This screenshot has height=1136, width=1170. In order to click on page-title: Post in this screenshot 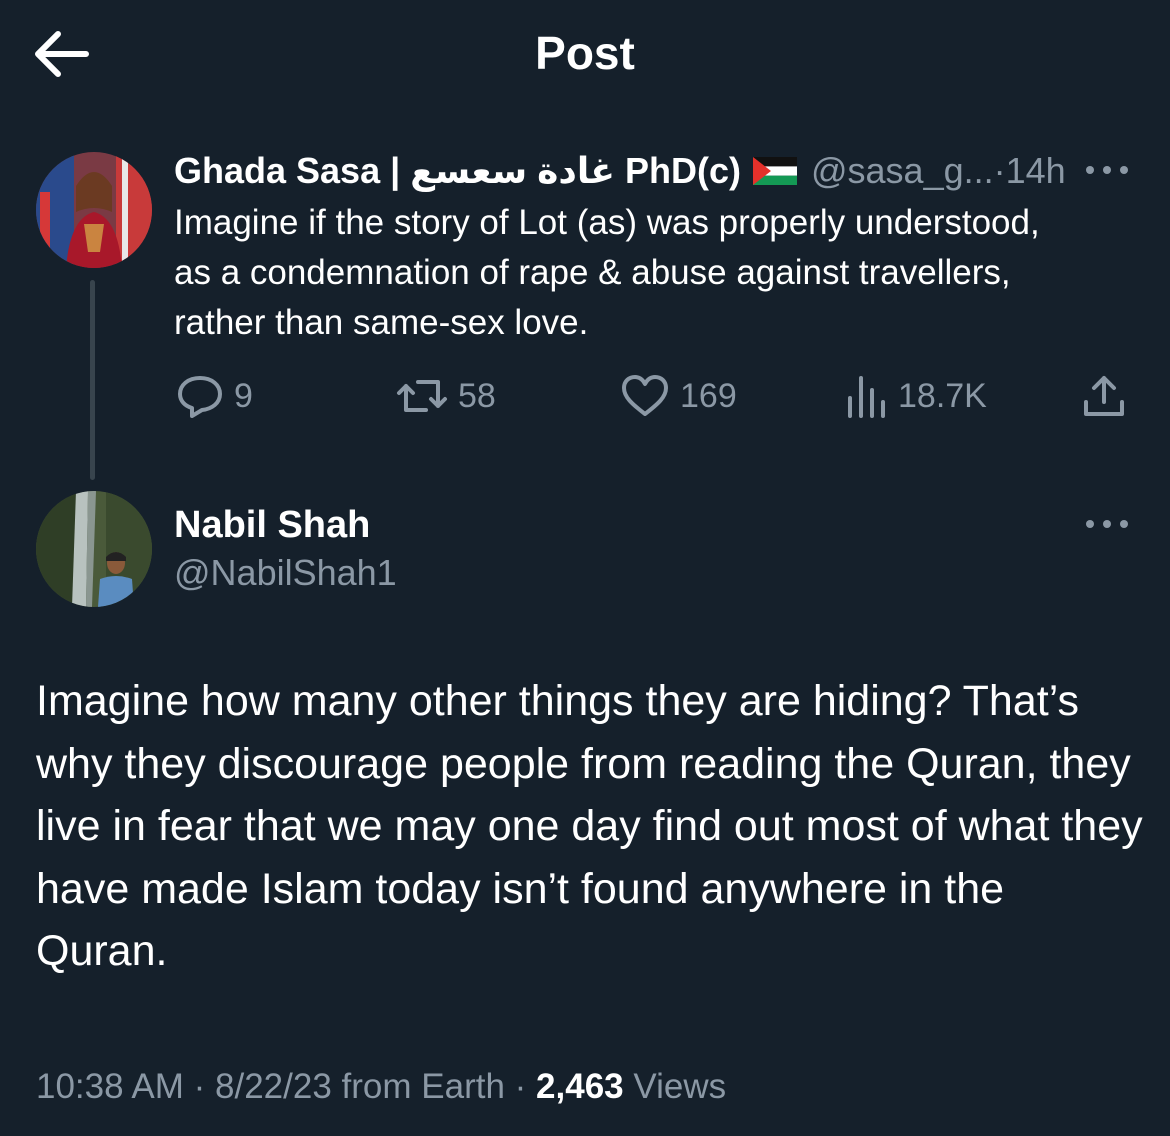, I will do `click(585, 53)`.